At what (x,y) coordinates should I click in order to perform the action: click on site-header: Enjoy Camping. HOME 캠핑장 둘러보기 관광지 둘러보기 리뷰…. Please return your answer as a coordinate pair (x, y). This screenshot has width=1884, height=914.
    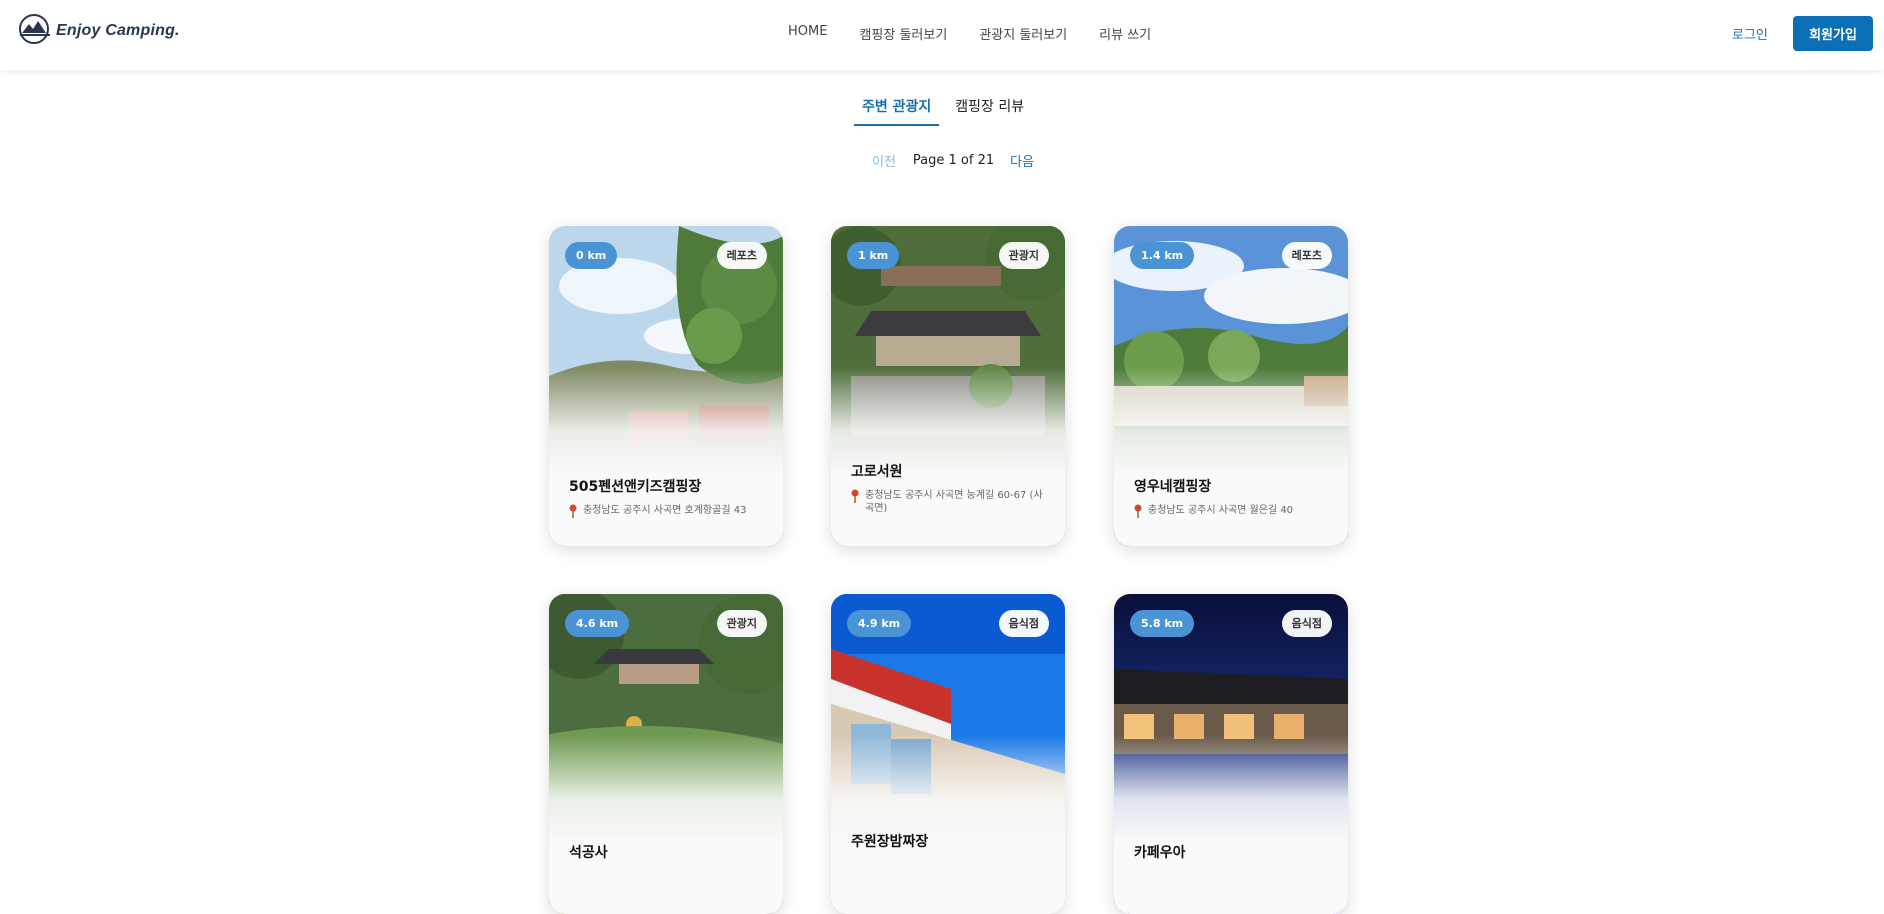
    Looking at the image, I should click on (942, 35).